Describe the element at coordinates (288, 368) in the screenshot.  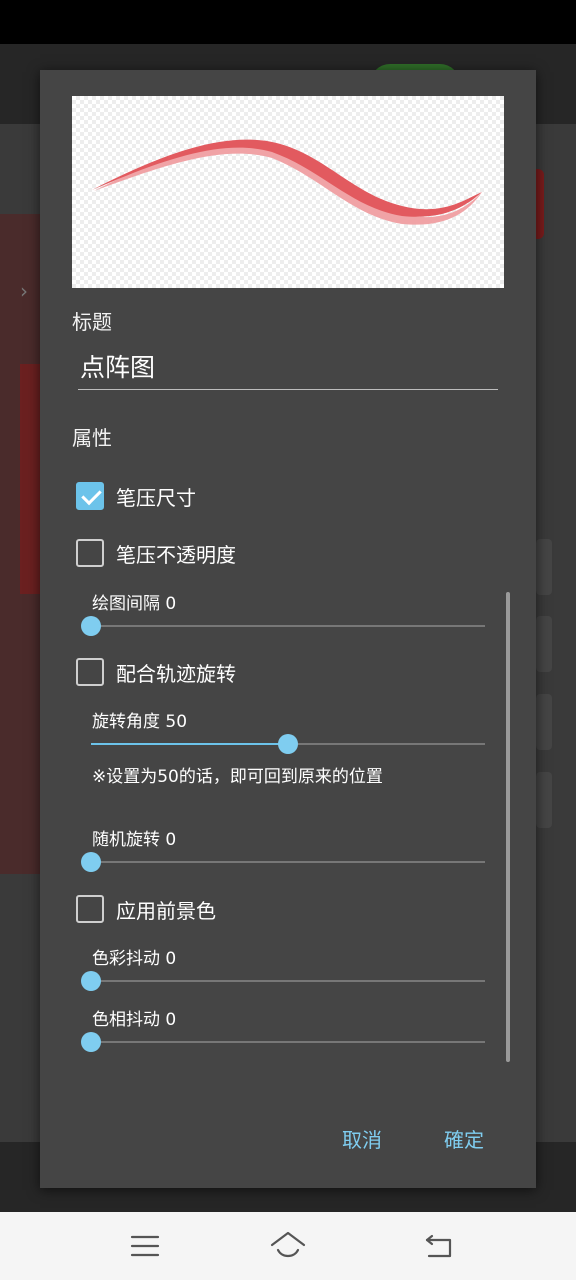
I see `title-input: 点阵图` at that location.